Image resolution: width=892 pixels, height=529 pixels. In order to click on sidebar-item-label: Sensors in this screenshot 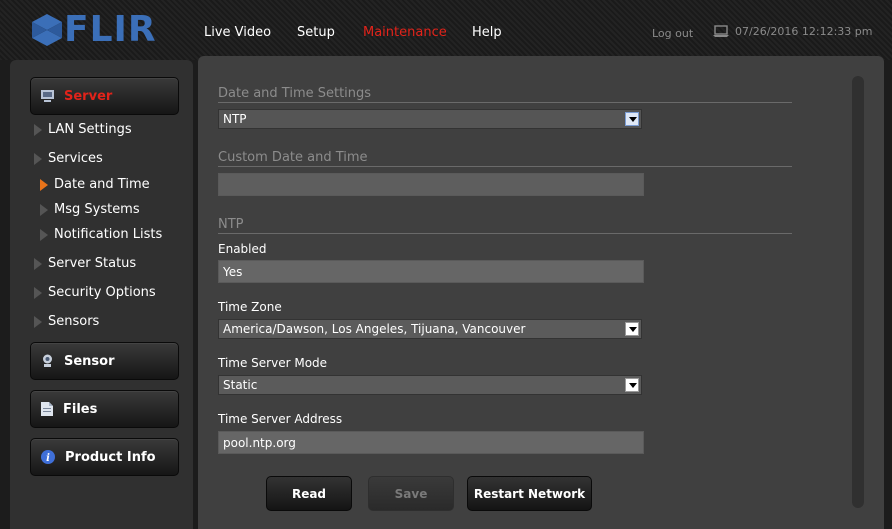, I will do `click(74, 321)`.